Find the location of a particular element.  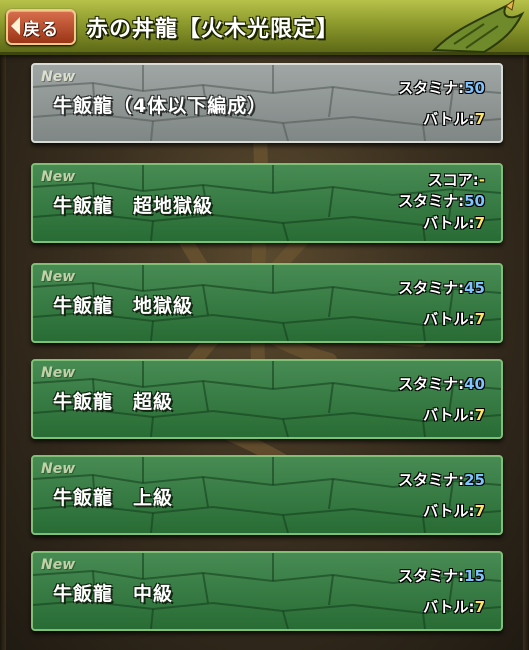

stamina-stat: スタミナ:45 is located at coordinates (441, 287).